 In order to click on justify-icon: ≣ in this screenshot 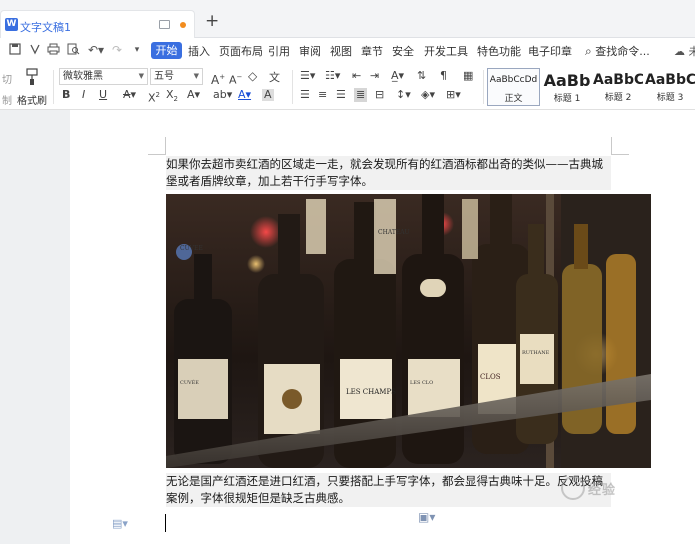, I will do `click(361, 95)`.